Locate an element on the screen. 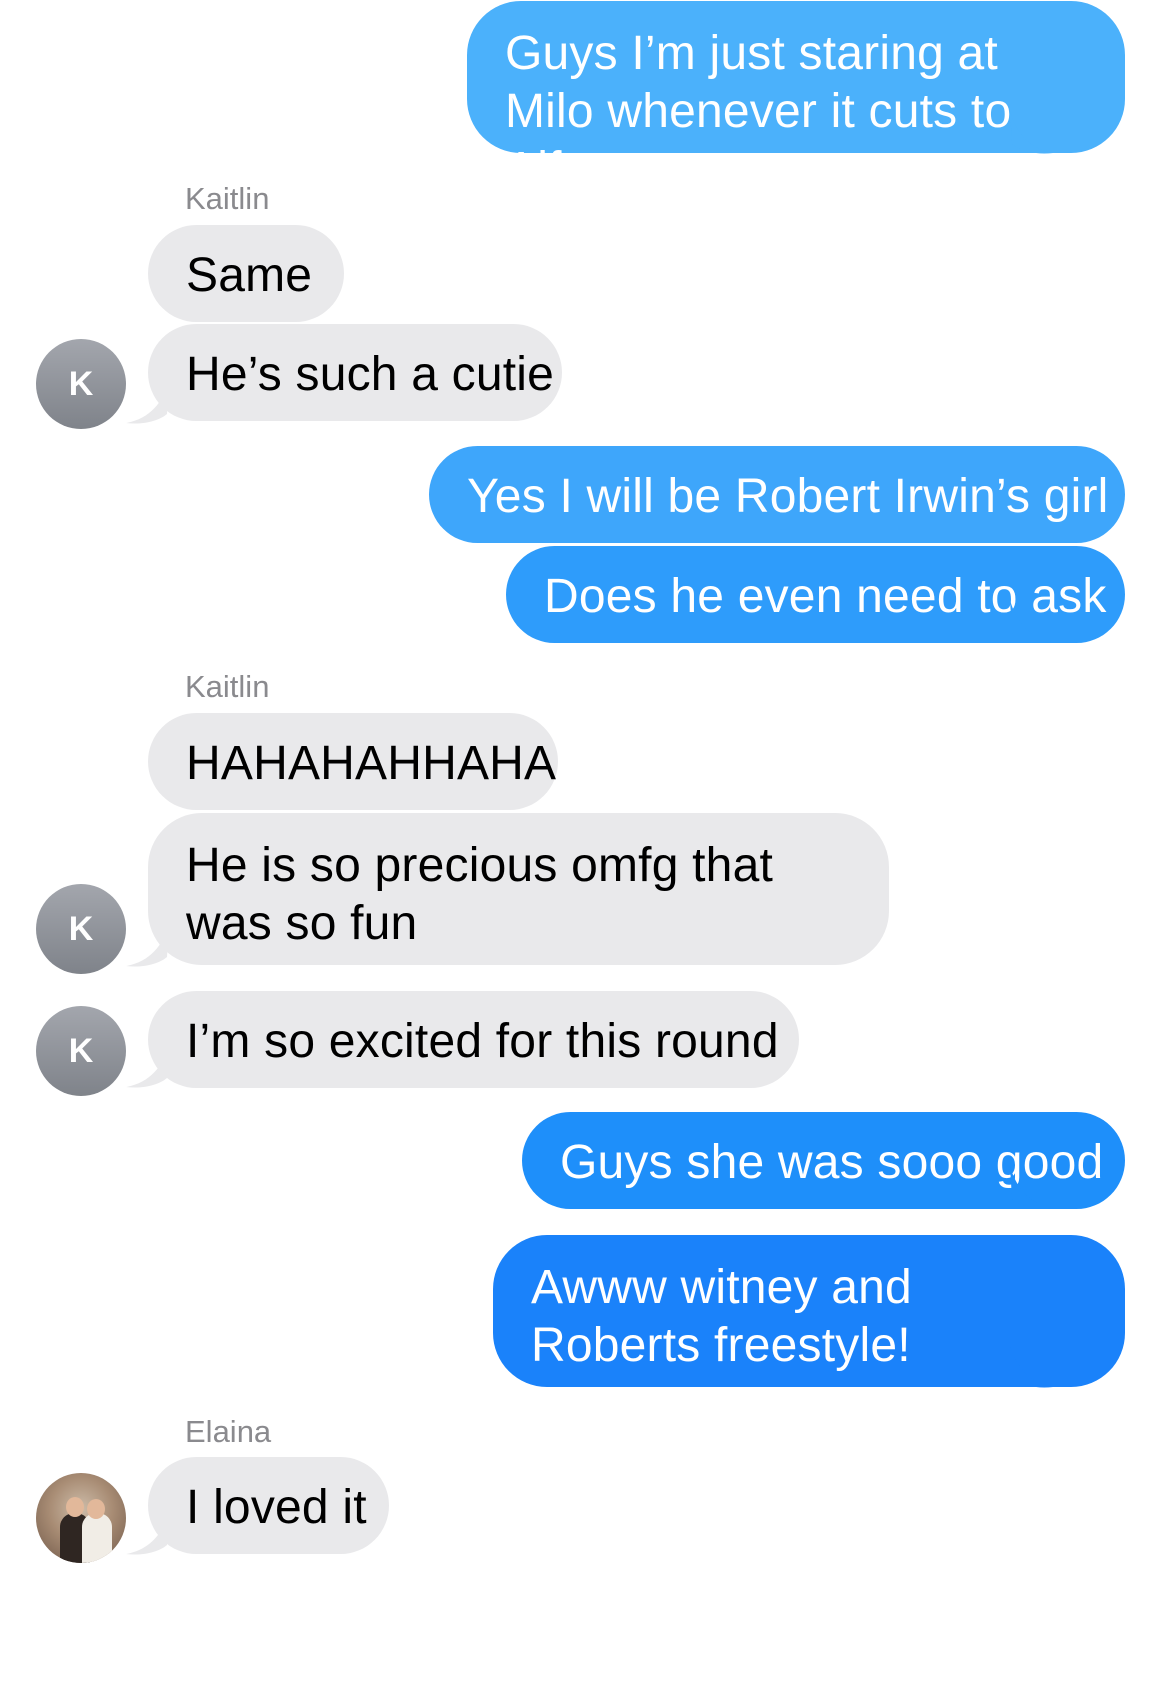  incoming-message-bubble: I loved it is located at coordinates (268, 1505).